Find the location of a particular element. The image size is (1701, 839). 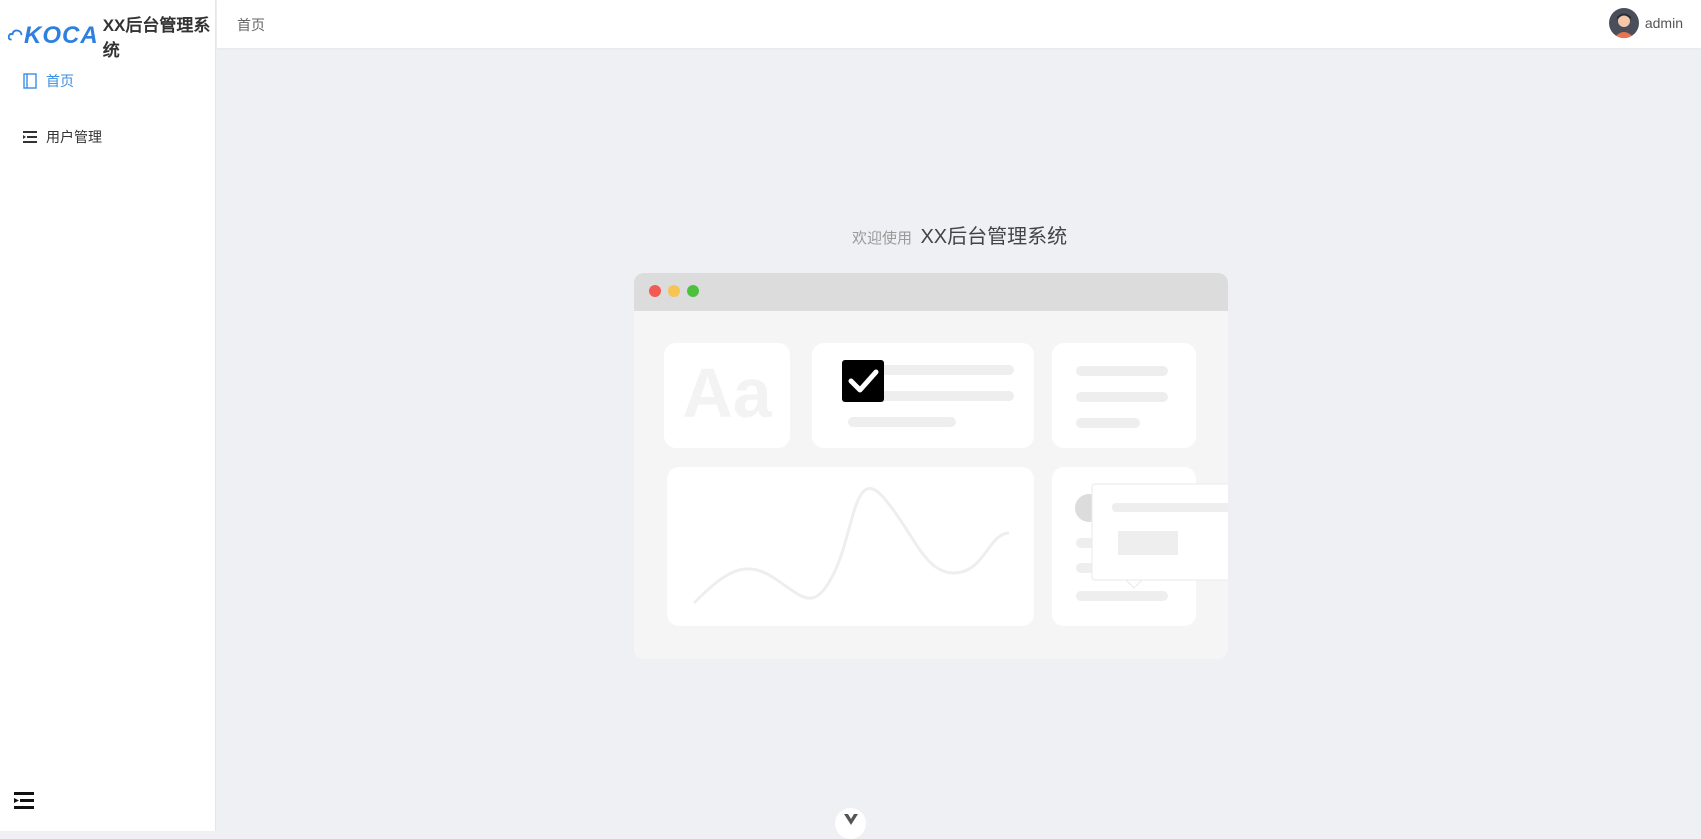

checkbox-icon is located at coordinates (863, 381).